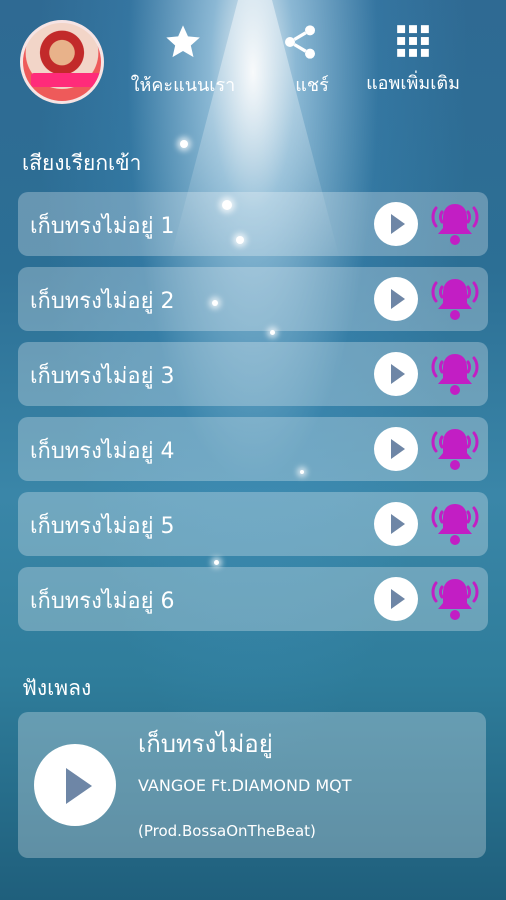 The image size is (506, 900). What do you see at coordinates (102, 301) in the screenshot?
I see `ringtone-title: เก็บทรงไม่อยู่ 2` at bounding box center [102, 301].